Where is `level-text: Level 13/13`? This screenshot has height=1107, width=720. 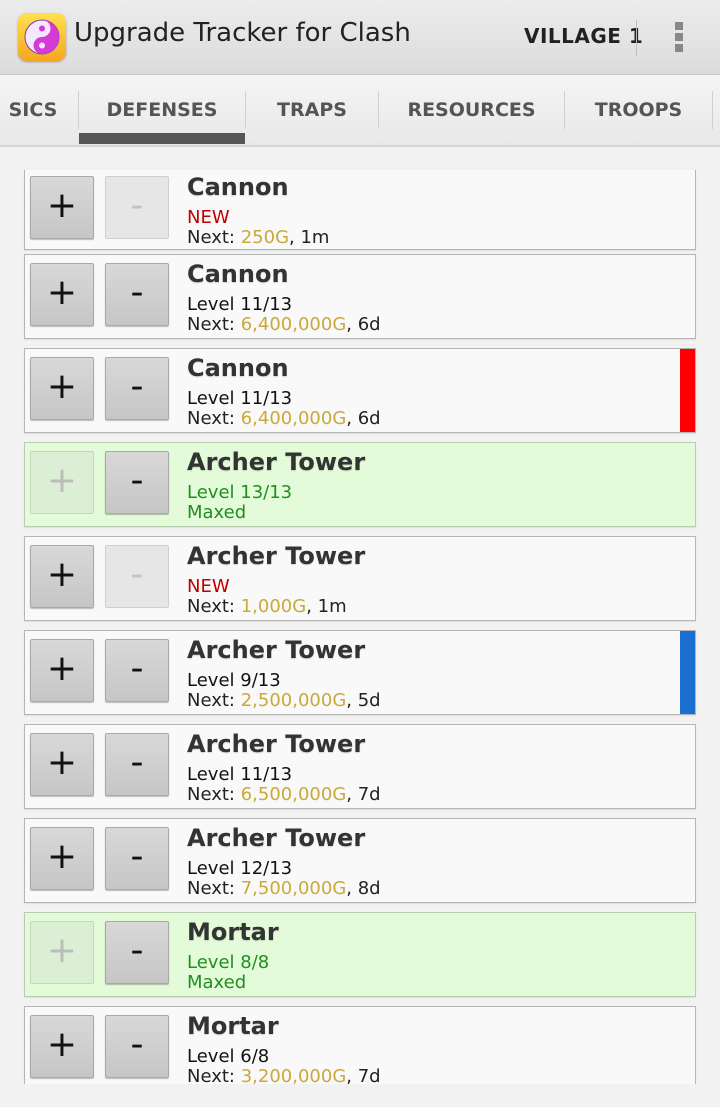 level-text: Level 13/13 is located at coordinates (240, 492).